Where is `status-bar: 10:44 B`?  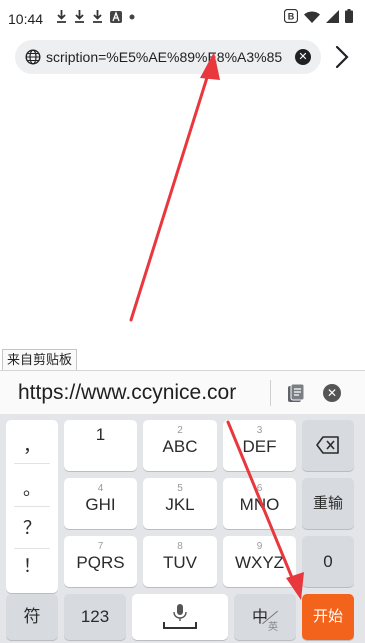
status-bar: 10:44 B is located at coordinates (182, 18).